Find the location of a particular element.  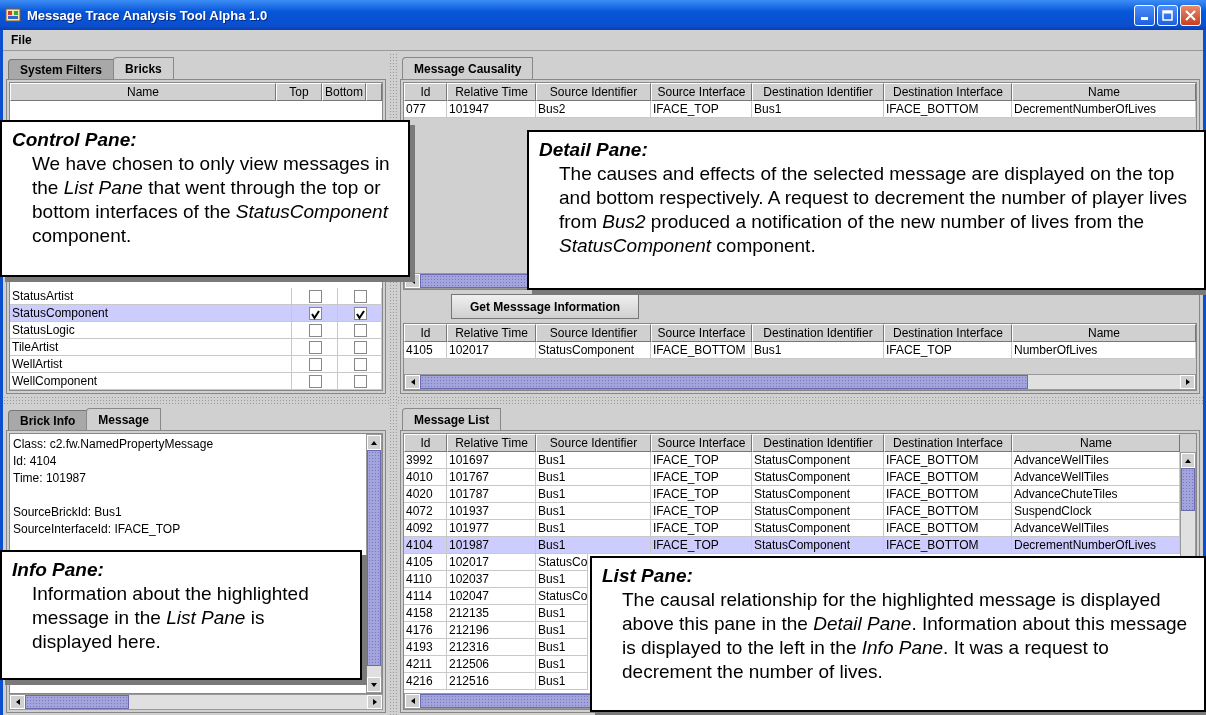

callout-text: We have chosen to only view messages in the List Pane that went through the top or bottom interfaces of the StatusComponent component. is located at coordinates (211, 200).